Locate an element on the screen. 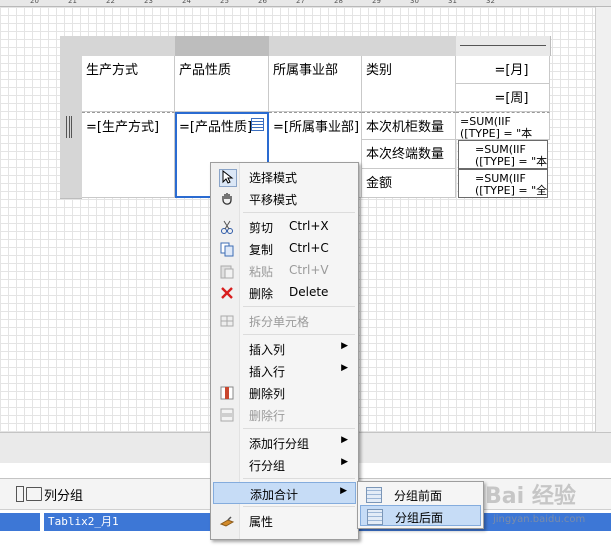 The image size is (611, 546). ruler-number: 20 is located at coordinates (34, 2).